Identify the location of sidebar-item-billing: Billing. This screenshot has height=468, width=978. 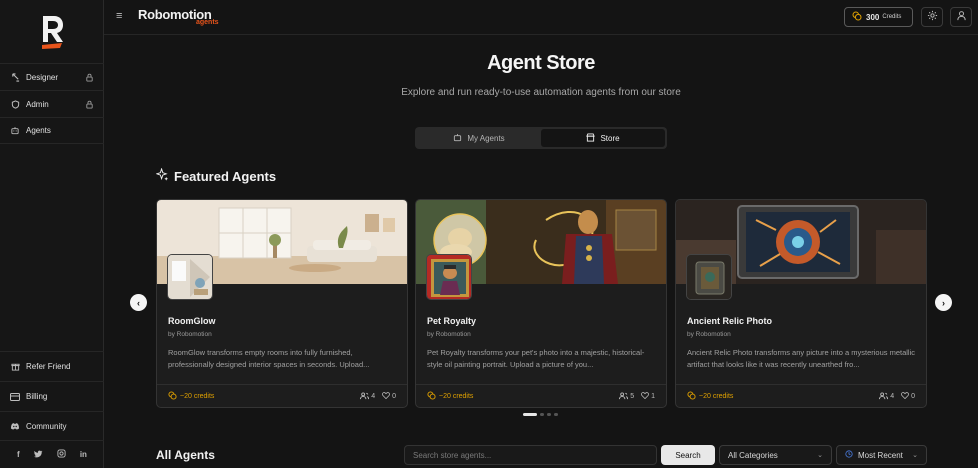
(52, 396).